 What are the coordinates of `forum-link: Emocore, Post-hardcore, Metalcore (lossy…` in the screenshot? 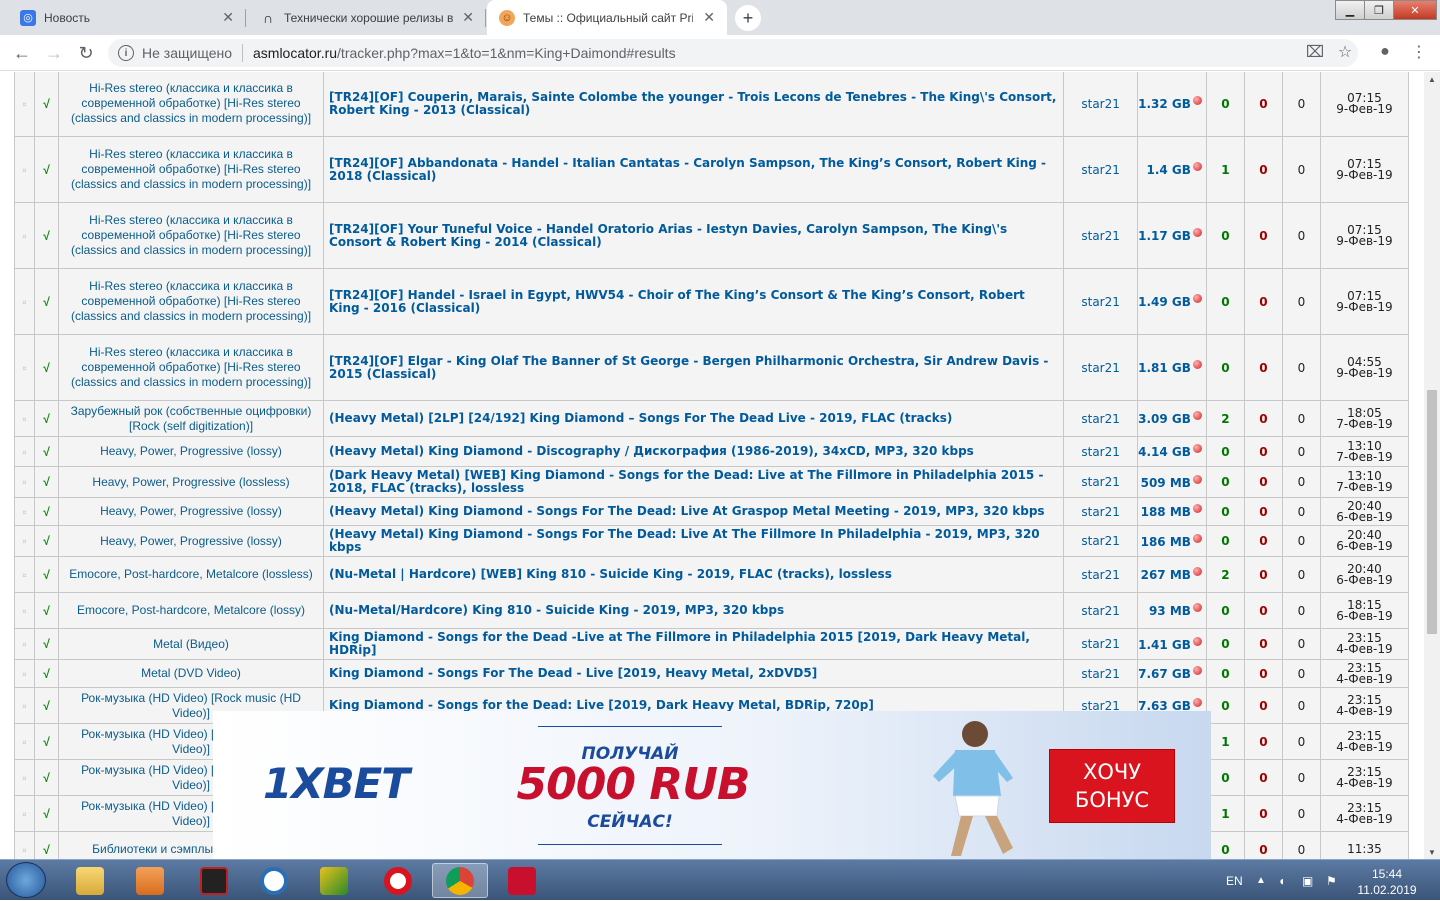 It's located at (191, 610).